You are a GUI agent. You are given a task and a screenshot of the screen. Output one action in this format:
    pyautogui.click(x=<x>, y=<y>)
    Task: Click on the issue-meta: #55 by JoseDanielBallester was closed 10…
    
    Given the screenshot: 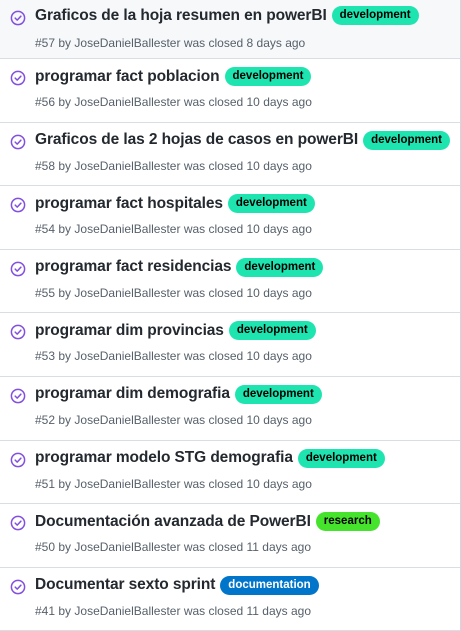 What is the action you would take?
    pyautogui.click(x=173, y=293)
    